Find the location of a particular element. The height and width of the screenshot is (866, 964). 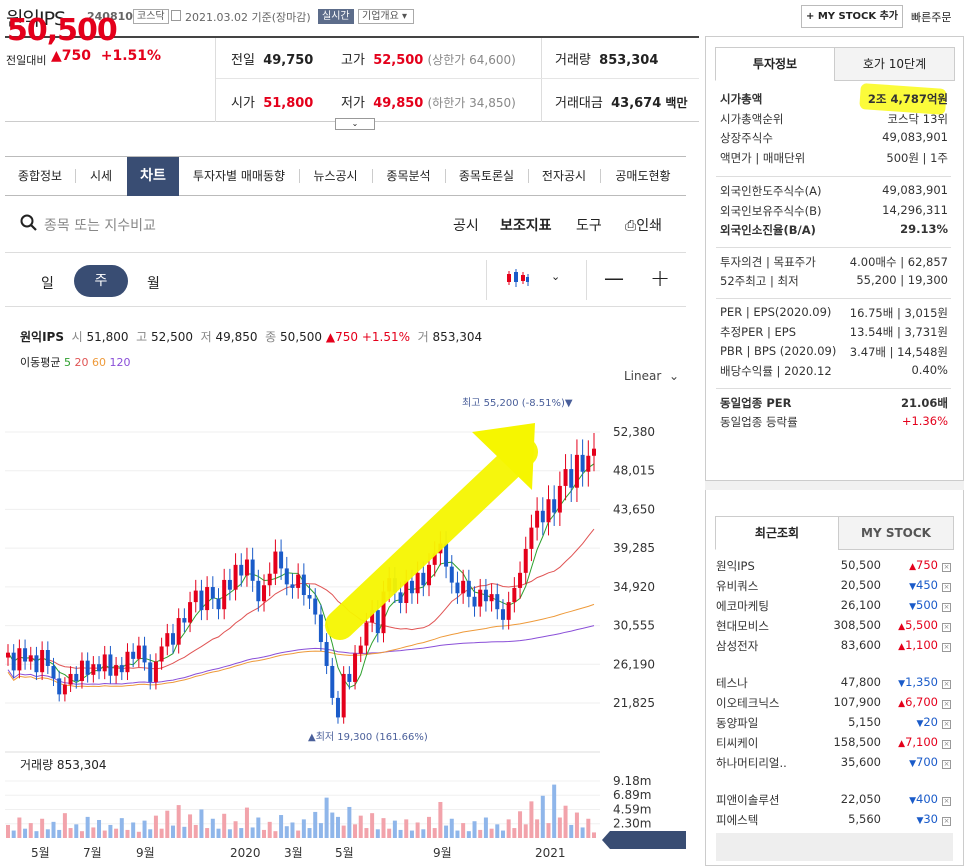

y-tick-label: 34,920 is located at coordinates (634, 587).